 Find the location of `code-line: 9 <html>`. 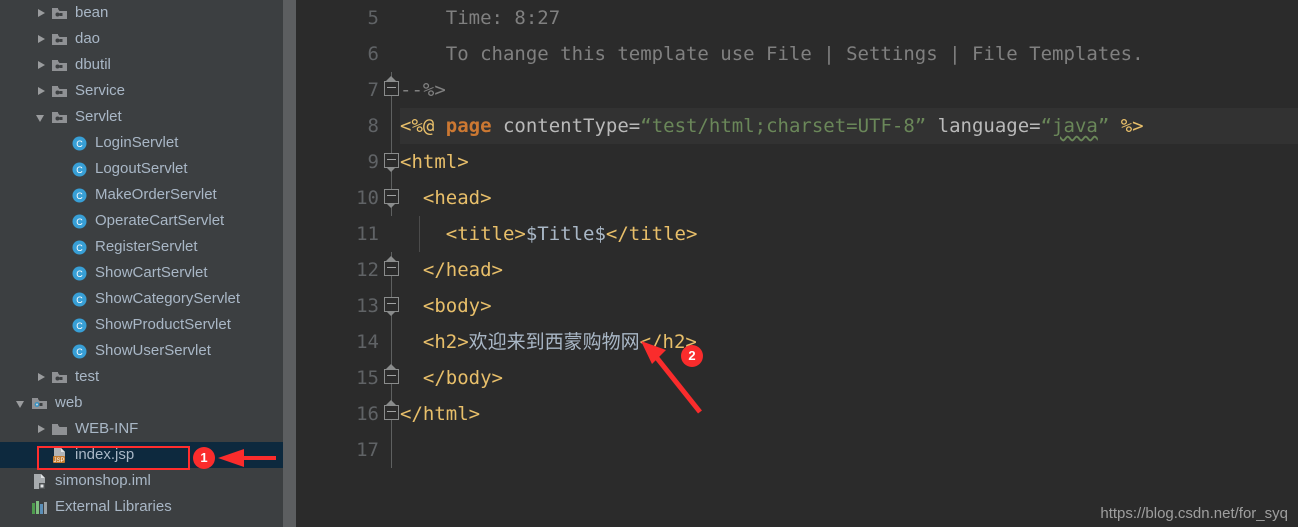

code-line: 9 <html> is located at coordinates (797, 162).